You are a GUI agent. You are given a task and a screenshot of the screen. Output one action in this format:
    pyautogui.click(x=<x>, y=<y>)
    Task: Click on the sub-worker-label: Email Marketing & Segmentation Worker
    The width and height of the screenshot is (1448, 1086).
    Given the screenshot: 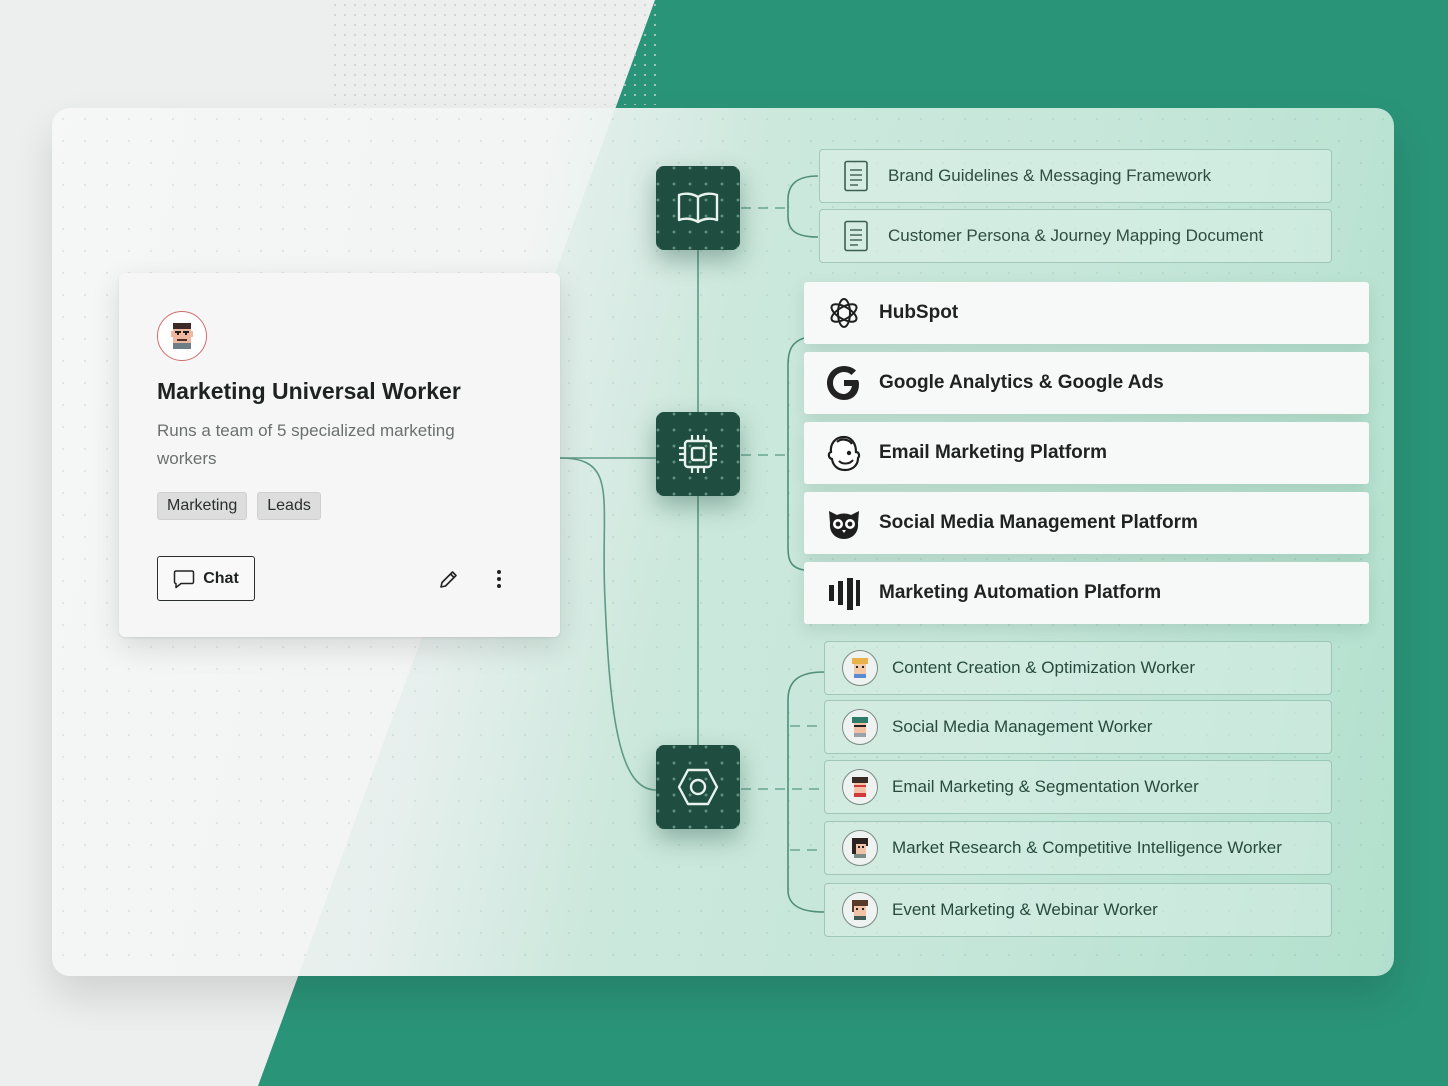 What is the action you would take?
    pyautogui.click(x=1045, y=786)
    